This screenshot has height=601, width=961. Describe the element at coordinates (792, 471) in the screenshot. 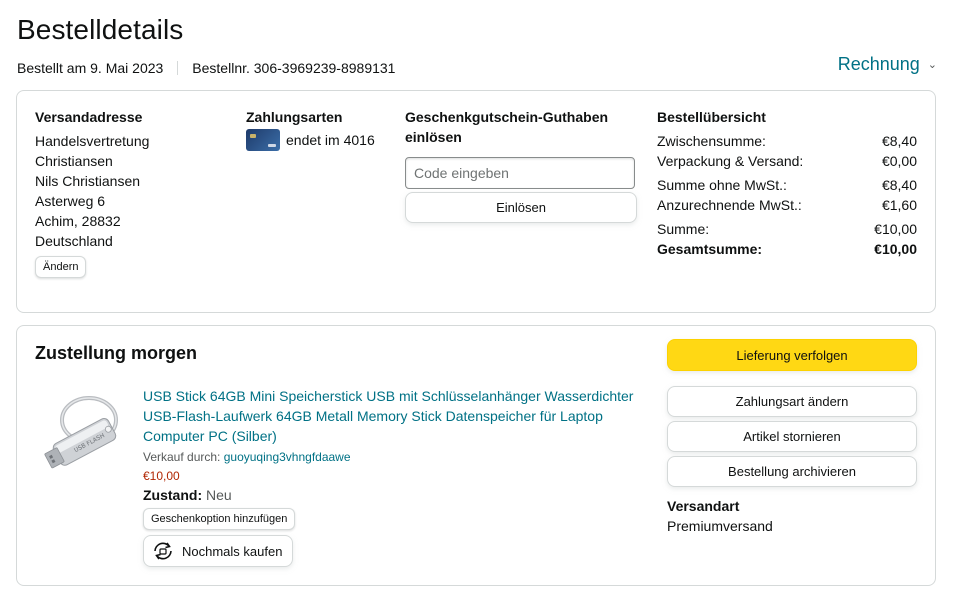

I see `archive-order-button: Bestellung archivieren` at that location.